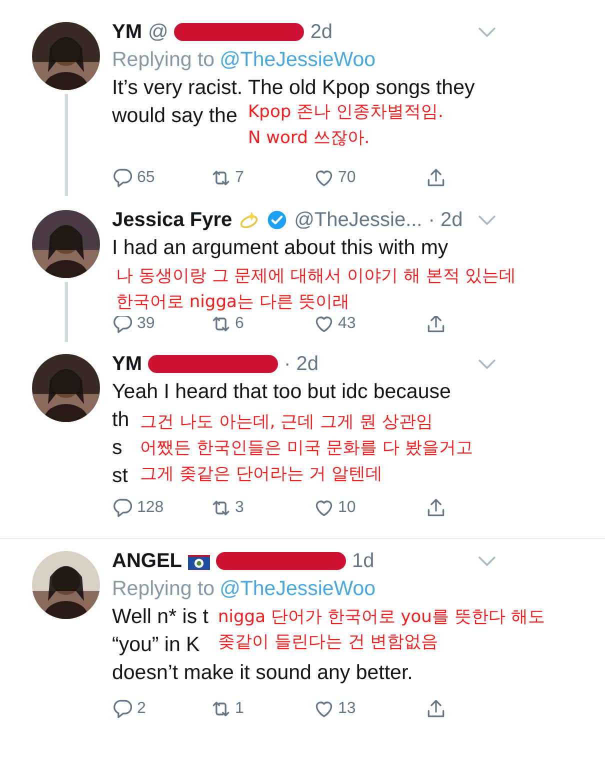 This screenshot has height=769, width=605. I want to click on like-count: 43, so click(347, 324).